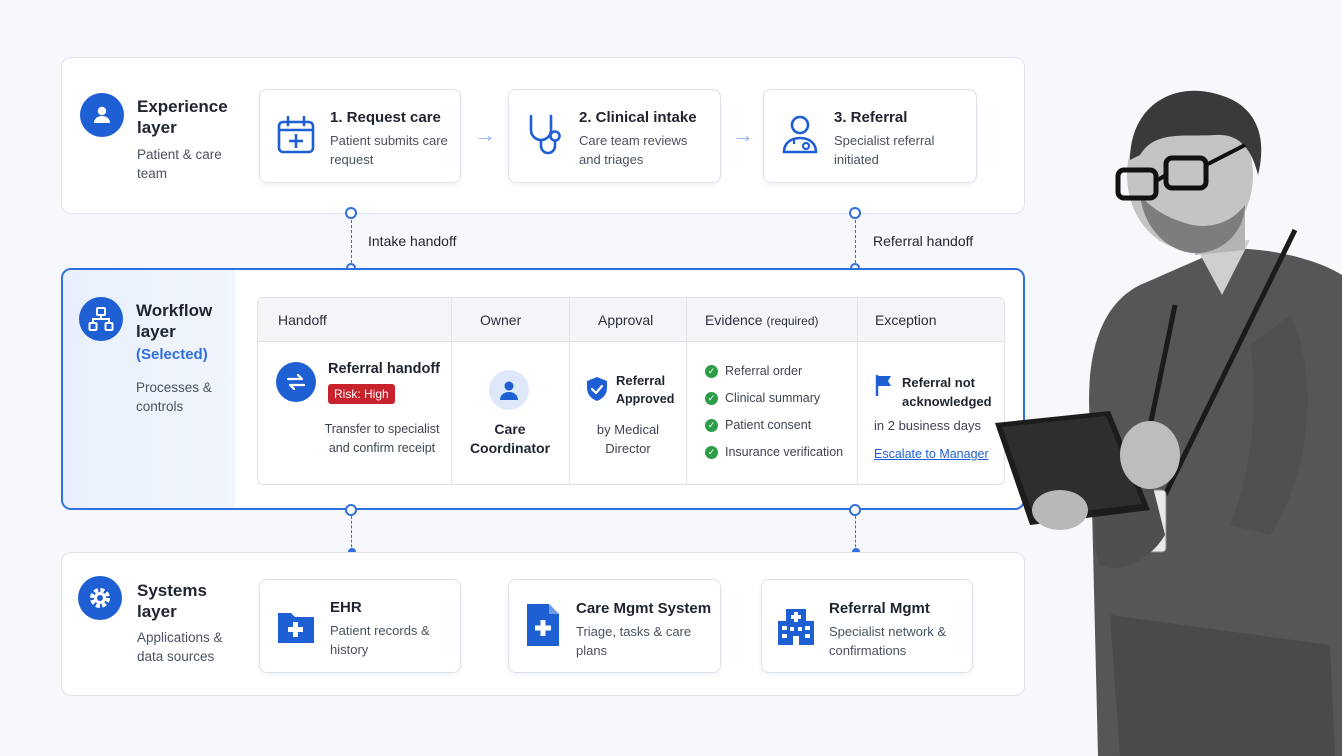 The height and width of the screenshot is (756, 1342). Describe the element at coordinates (634, 641) in the screenshot. I see `system-desc: Triage, tasks & care plans` at that location.